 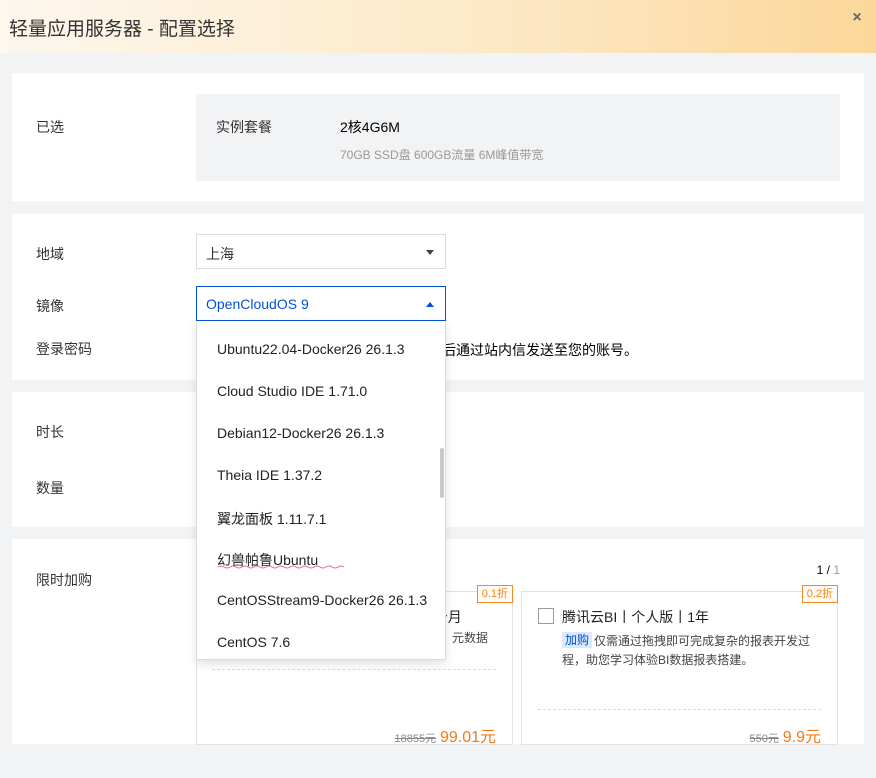 I want to click on new-price: 99.01元, so click(x=467, y=737).